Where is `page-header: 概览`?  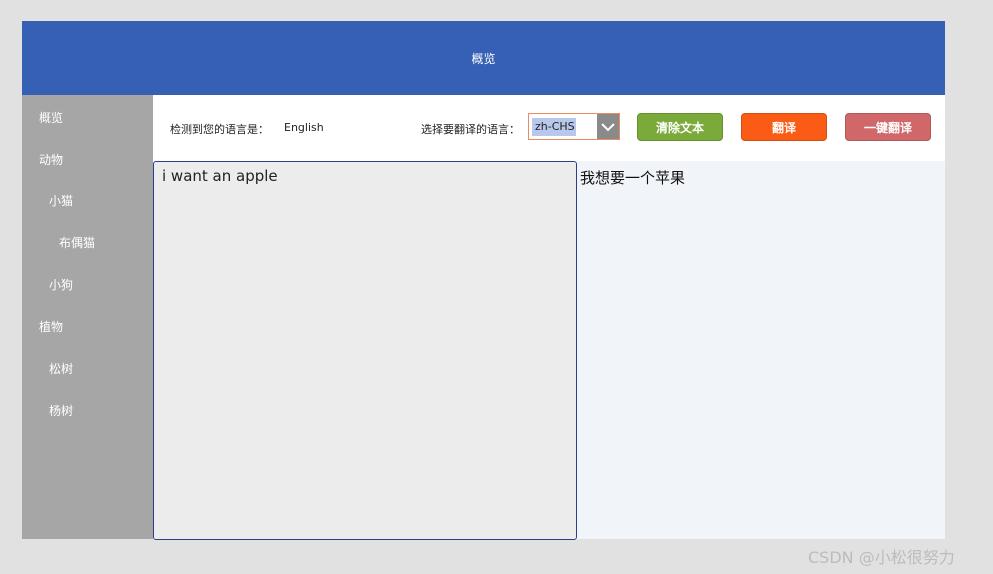 page-header: 概览 is located at coordinates (483, 58).